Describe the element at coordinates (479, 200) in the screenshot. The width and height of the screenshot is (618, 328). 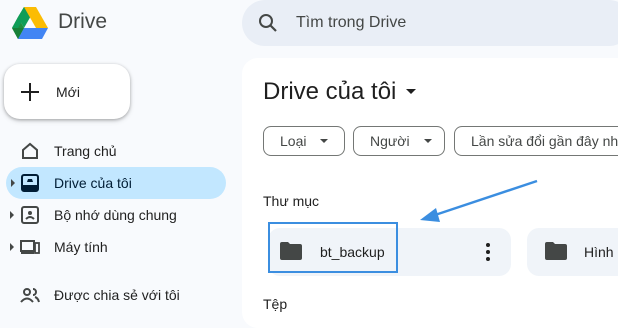
I see `annotation-arrow-icon` at that location.